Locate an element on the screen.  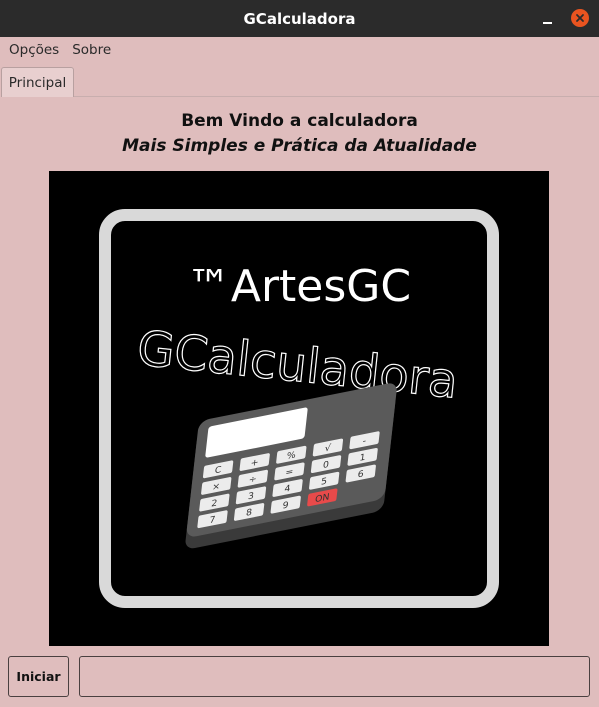
title-bar: GCalculadora is located at coordinates (299, 18).